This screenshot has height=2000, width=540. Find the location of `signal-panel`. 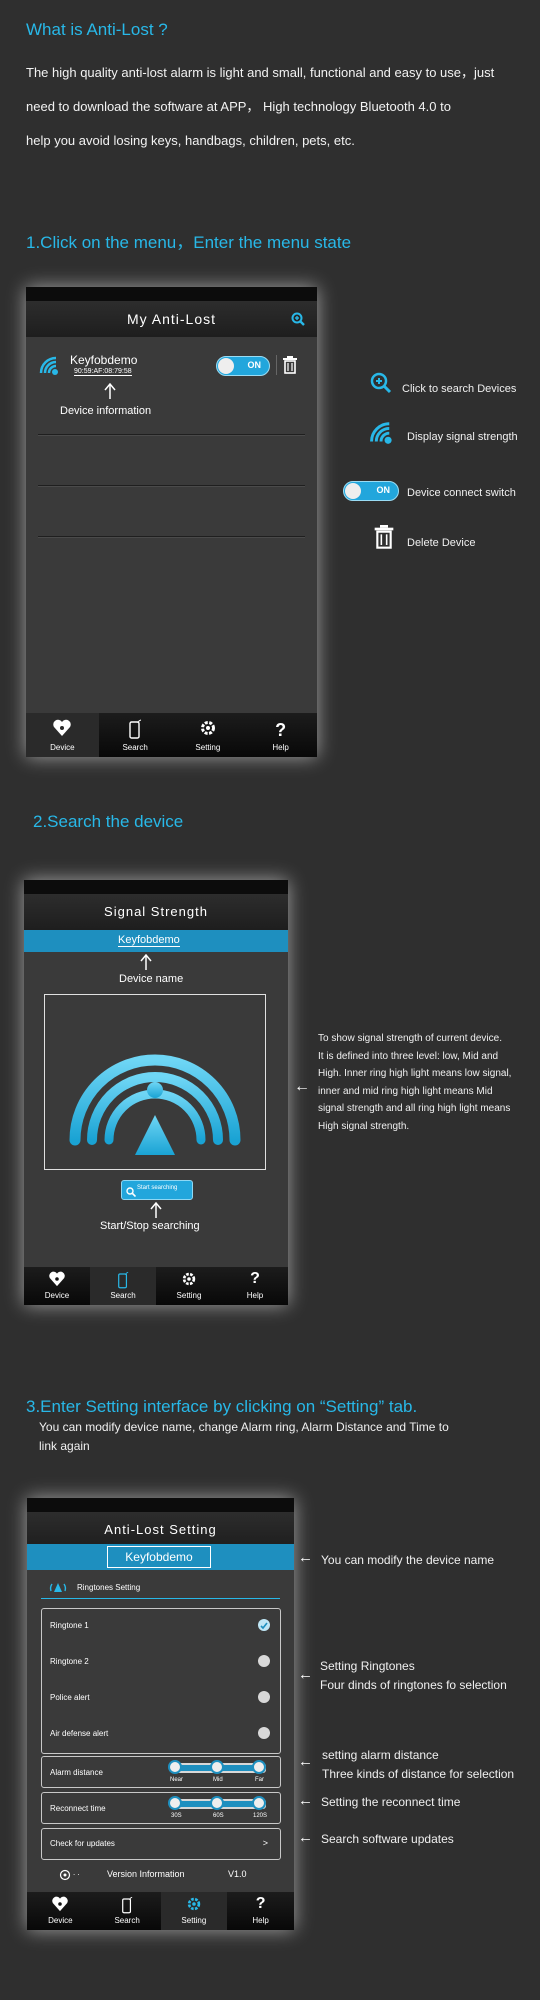

signal-panel is located at coordinates (155, 1082).